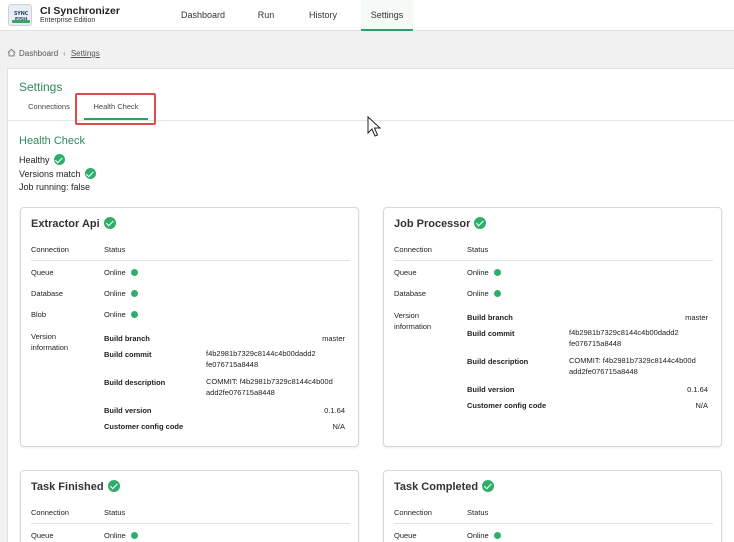 Image resolution: width=734 pixels, height=542 pixels. I want to click on logo-bar, so click(21, 21).